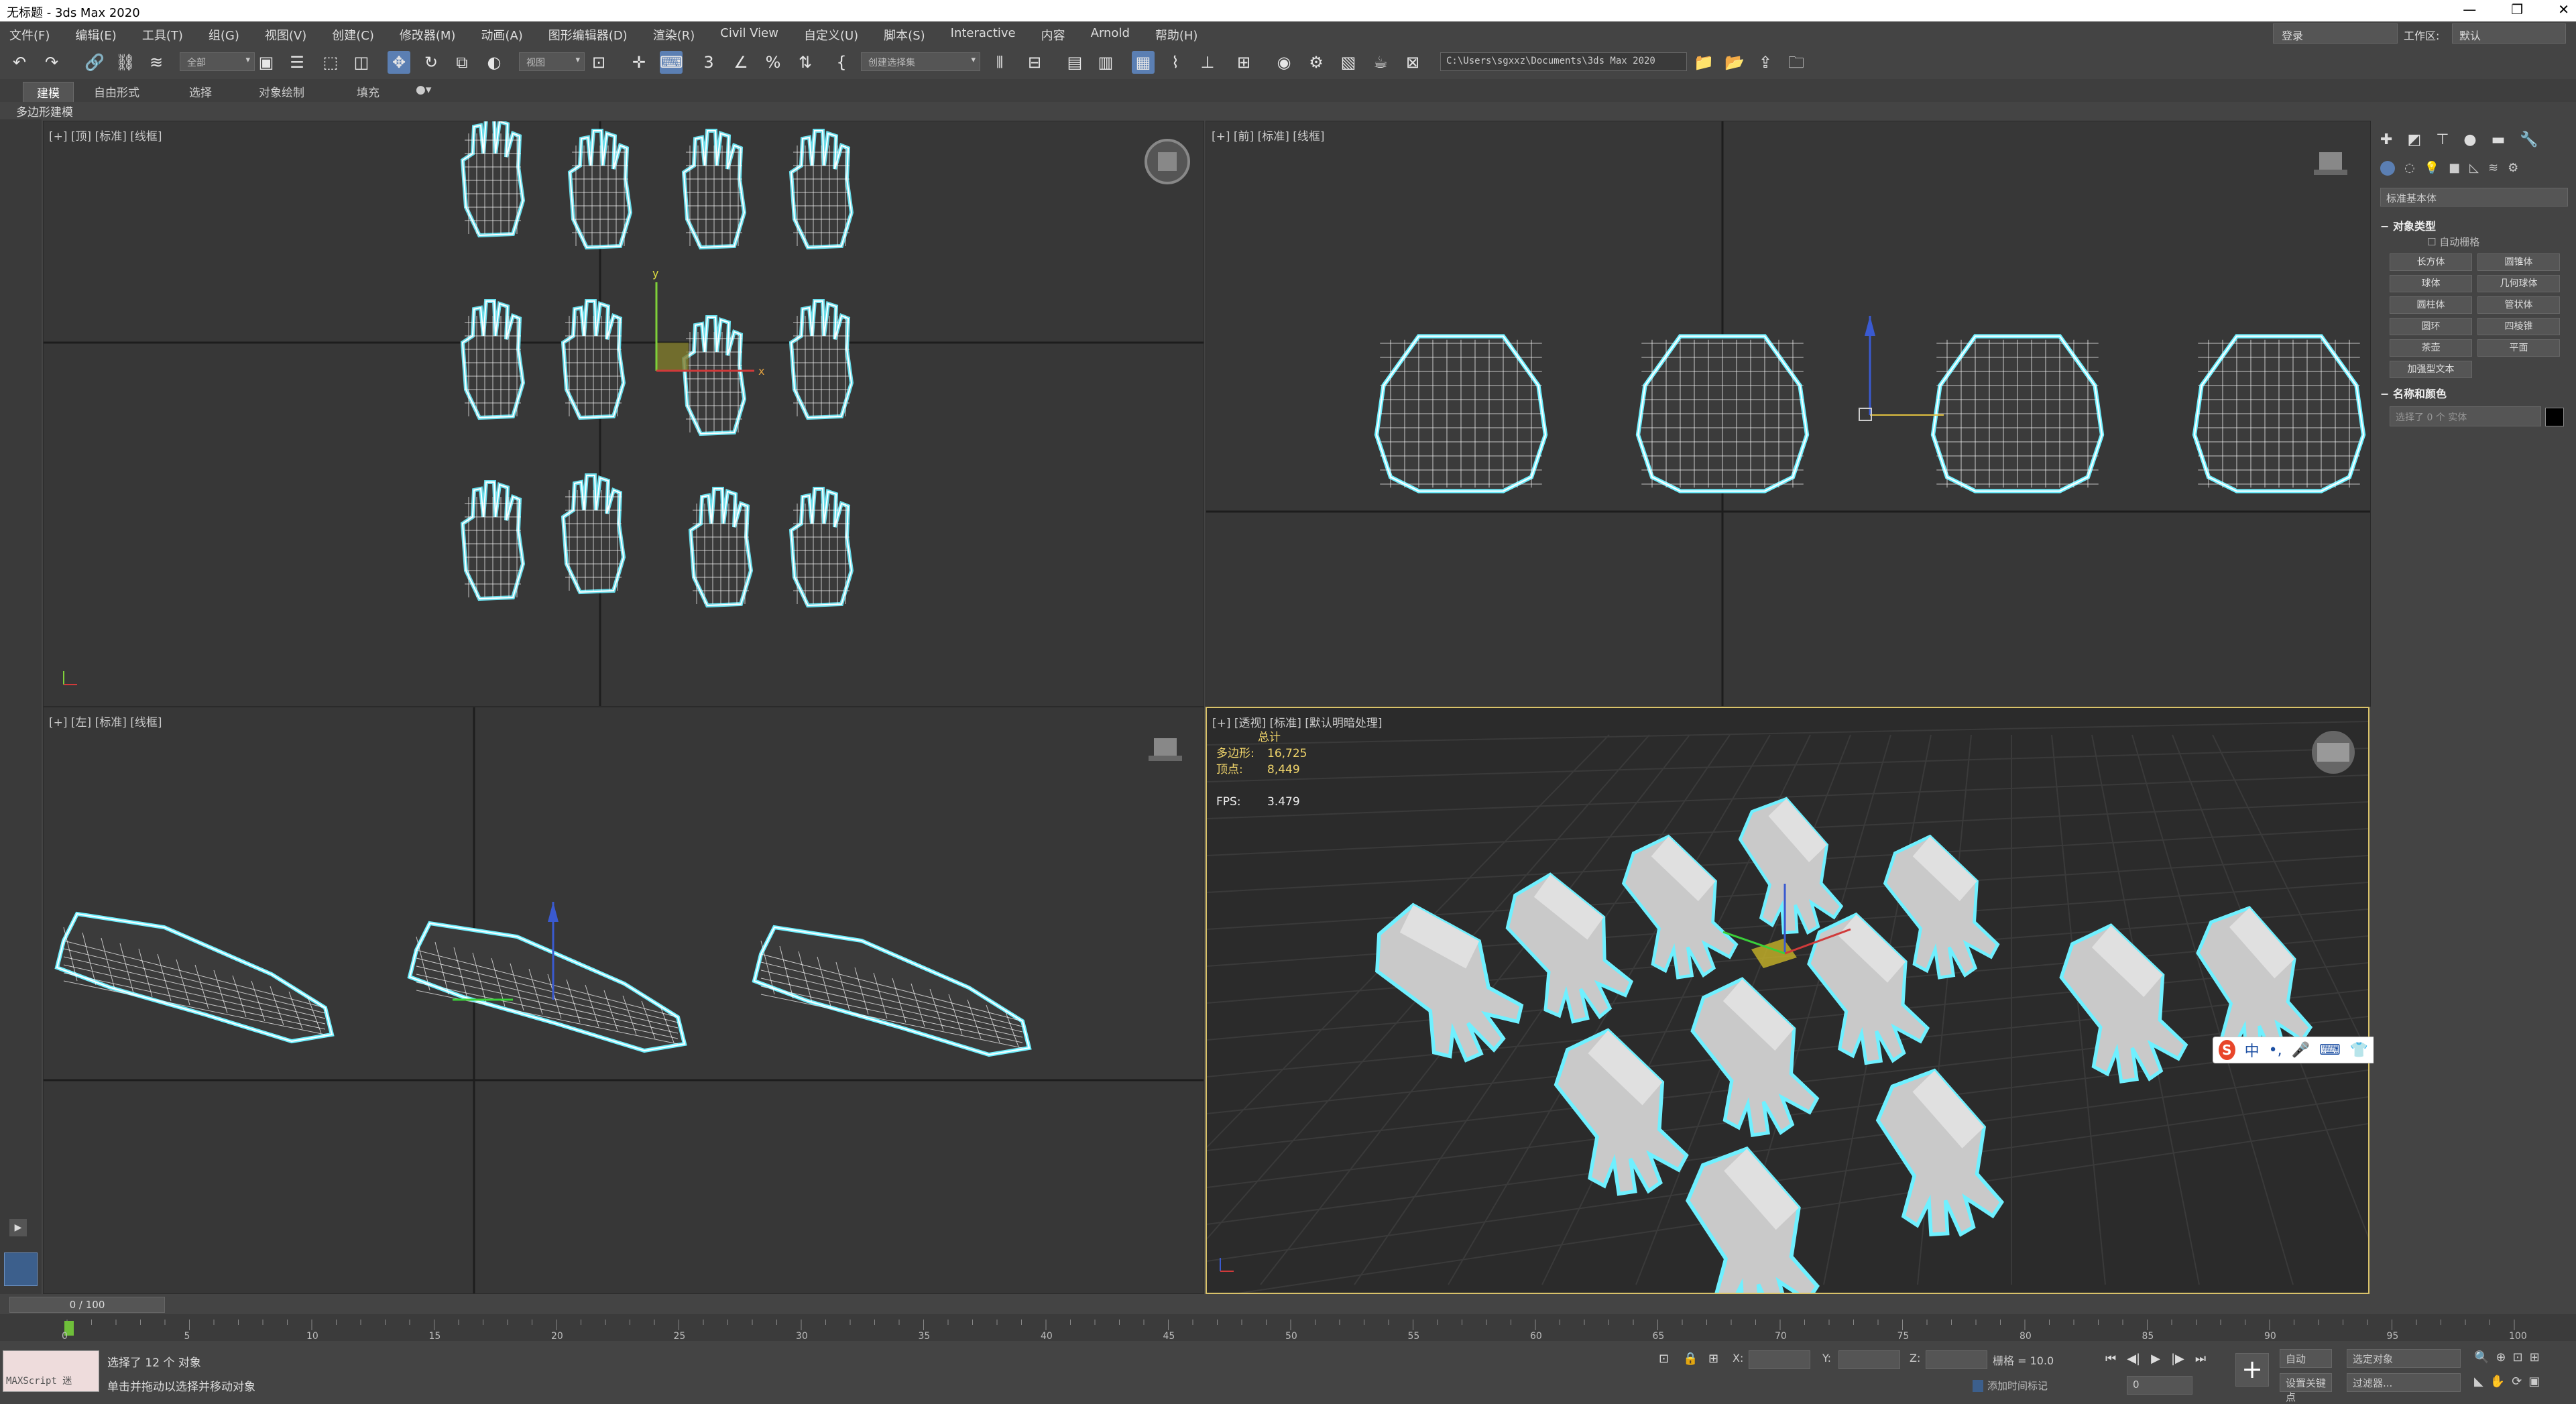  What do you see at coordinates (224, 35) in the screenshot?
I see `menu-item-3: 组(G)` at bounding box center [224, 35].